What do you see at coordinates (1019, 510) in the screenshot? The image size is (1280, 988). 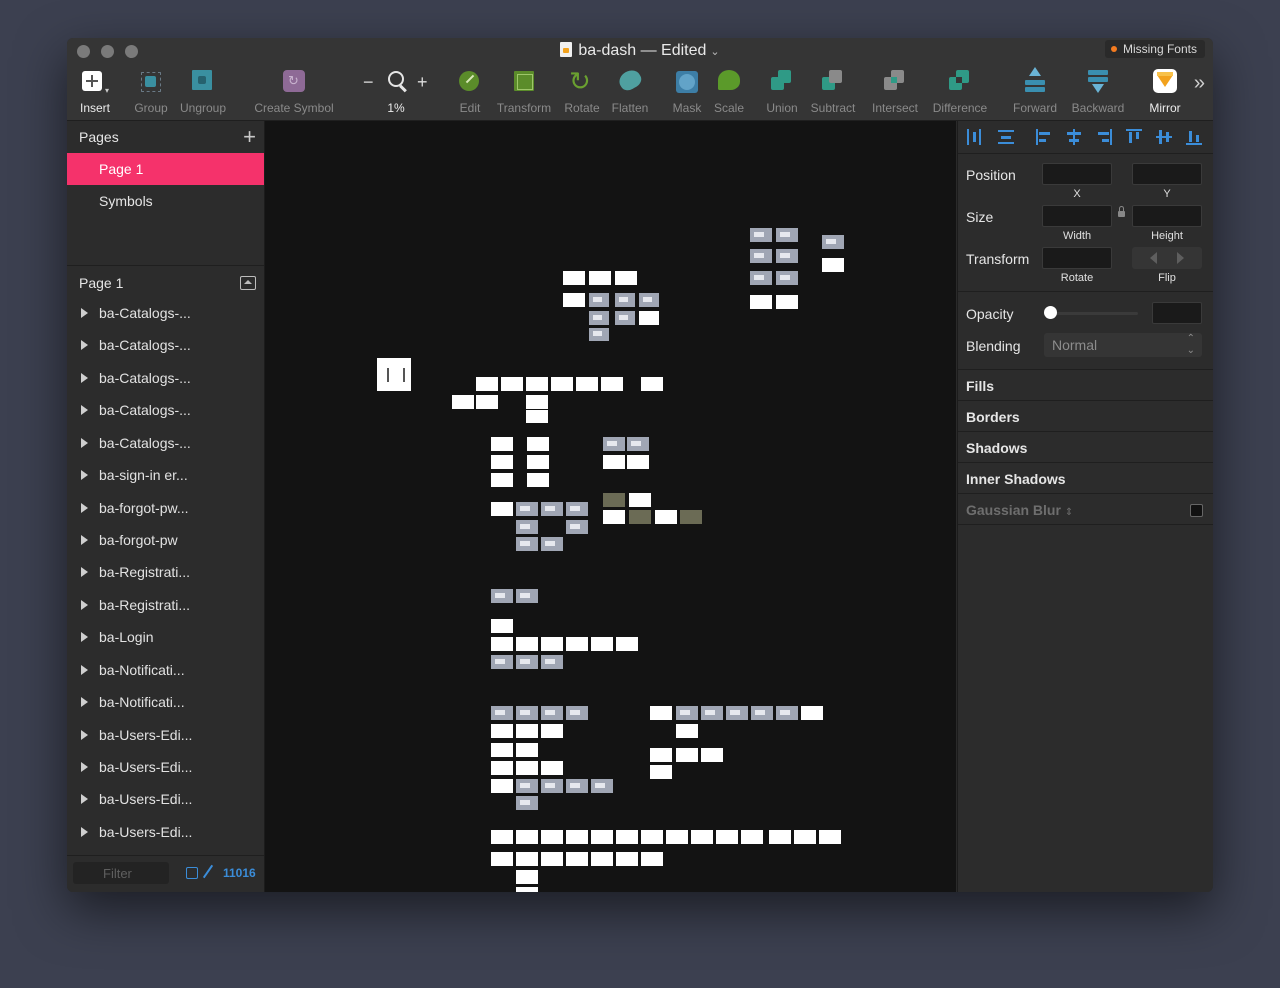 I see `gaussian-blur-section: Gaussian Blur ⇕` at bounding box center [1019, 510].